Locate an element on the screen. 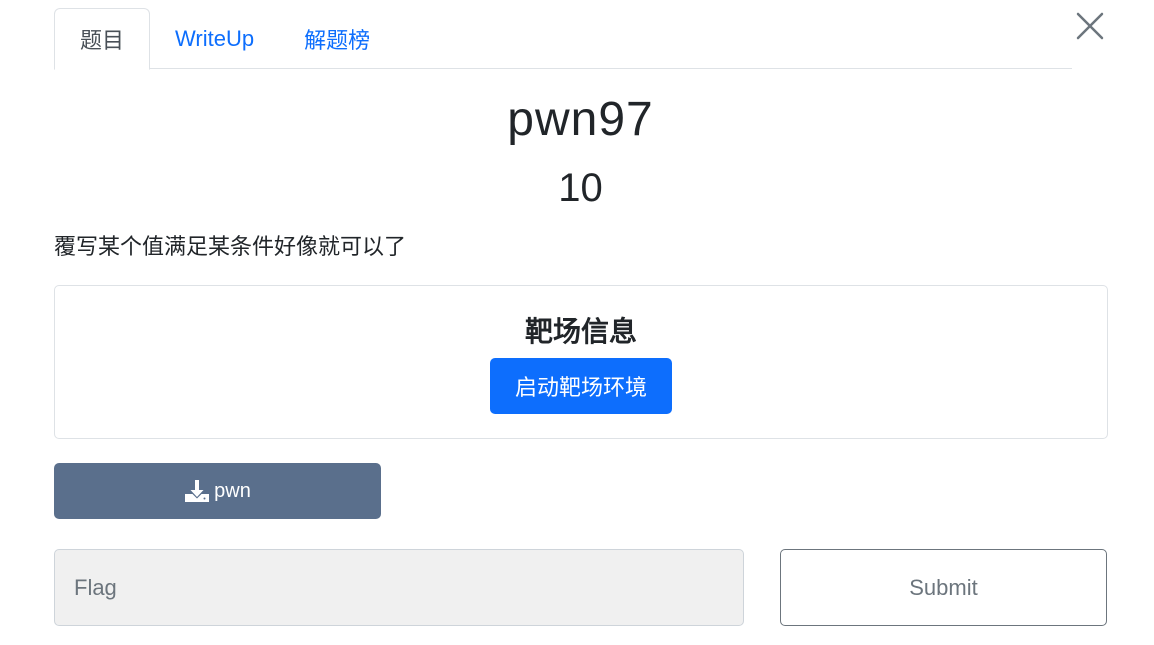  tab-challenge-label: 题目 is located at coordinates (102, 40).